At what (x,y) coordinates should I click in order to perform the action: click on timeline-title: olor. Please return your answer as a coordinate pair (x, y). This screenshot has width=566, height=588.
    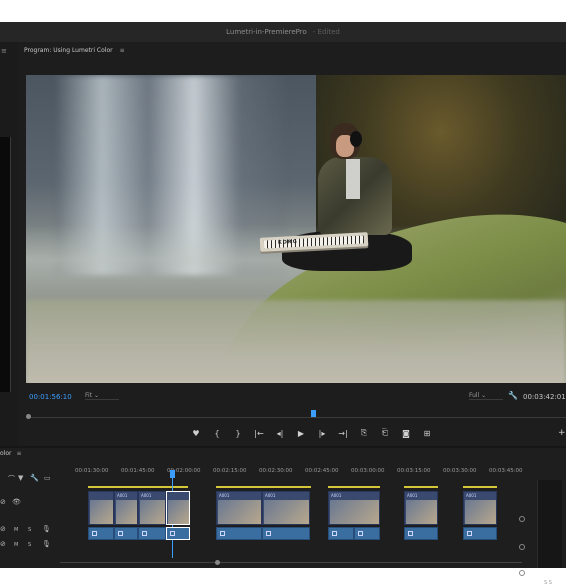
    Looking at the image, I should click on (5, 453).